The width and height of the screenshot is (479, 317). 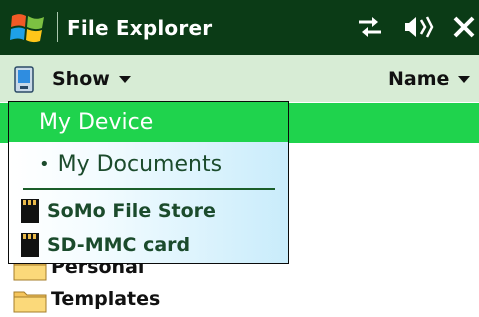 What do you see at coordinates (81, 79) in the screenshot?
I see `show-label: Show` at bounding box center [81, 79].